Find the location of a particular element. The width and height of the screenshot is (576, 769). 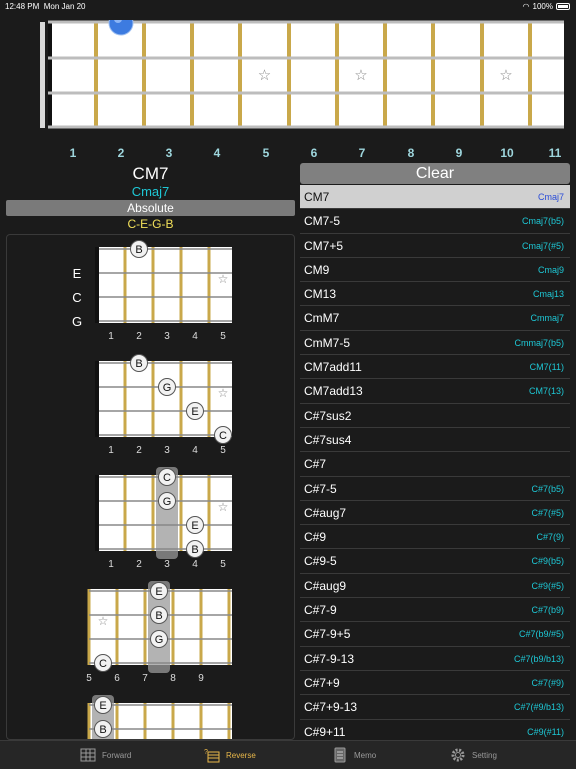

chord-list-alias: Cmaj7(#5) is located at coordinates (542, 245).